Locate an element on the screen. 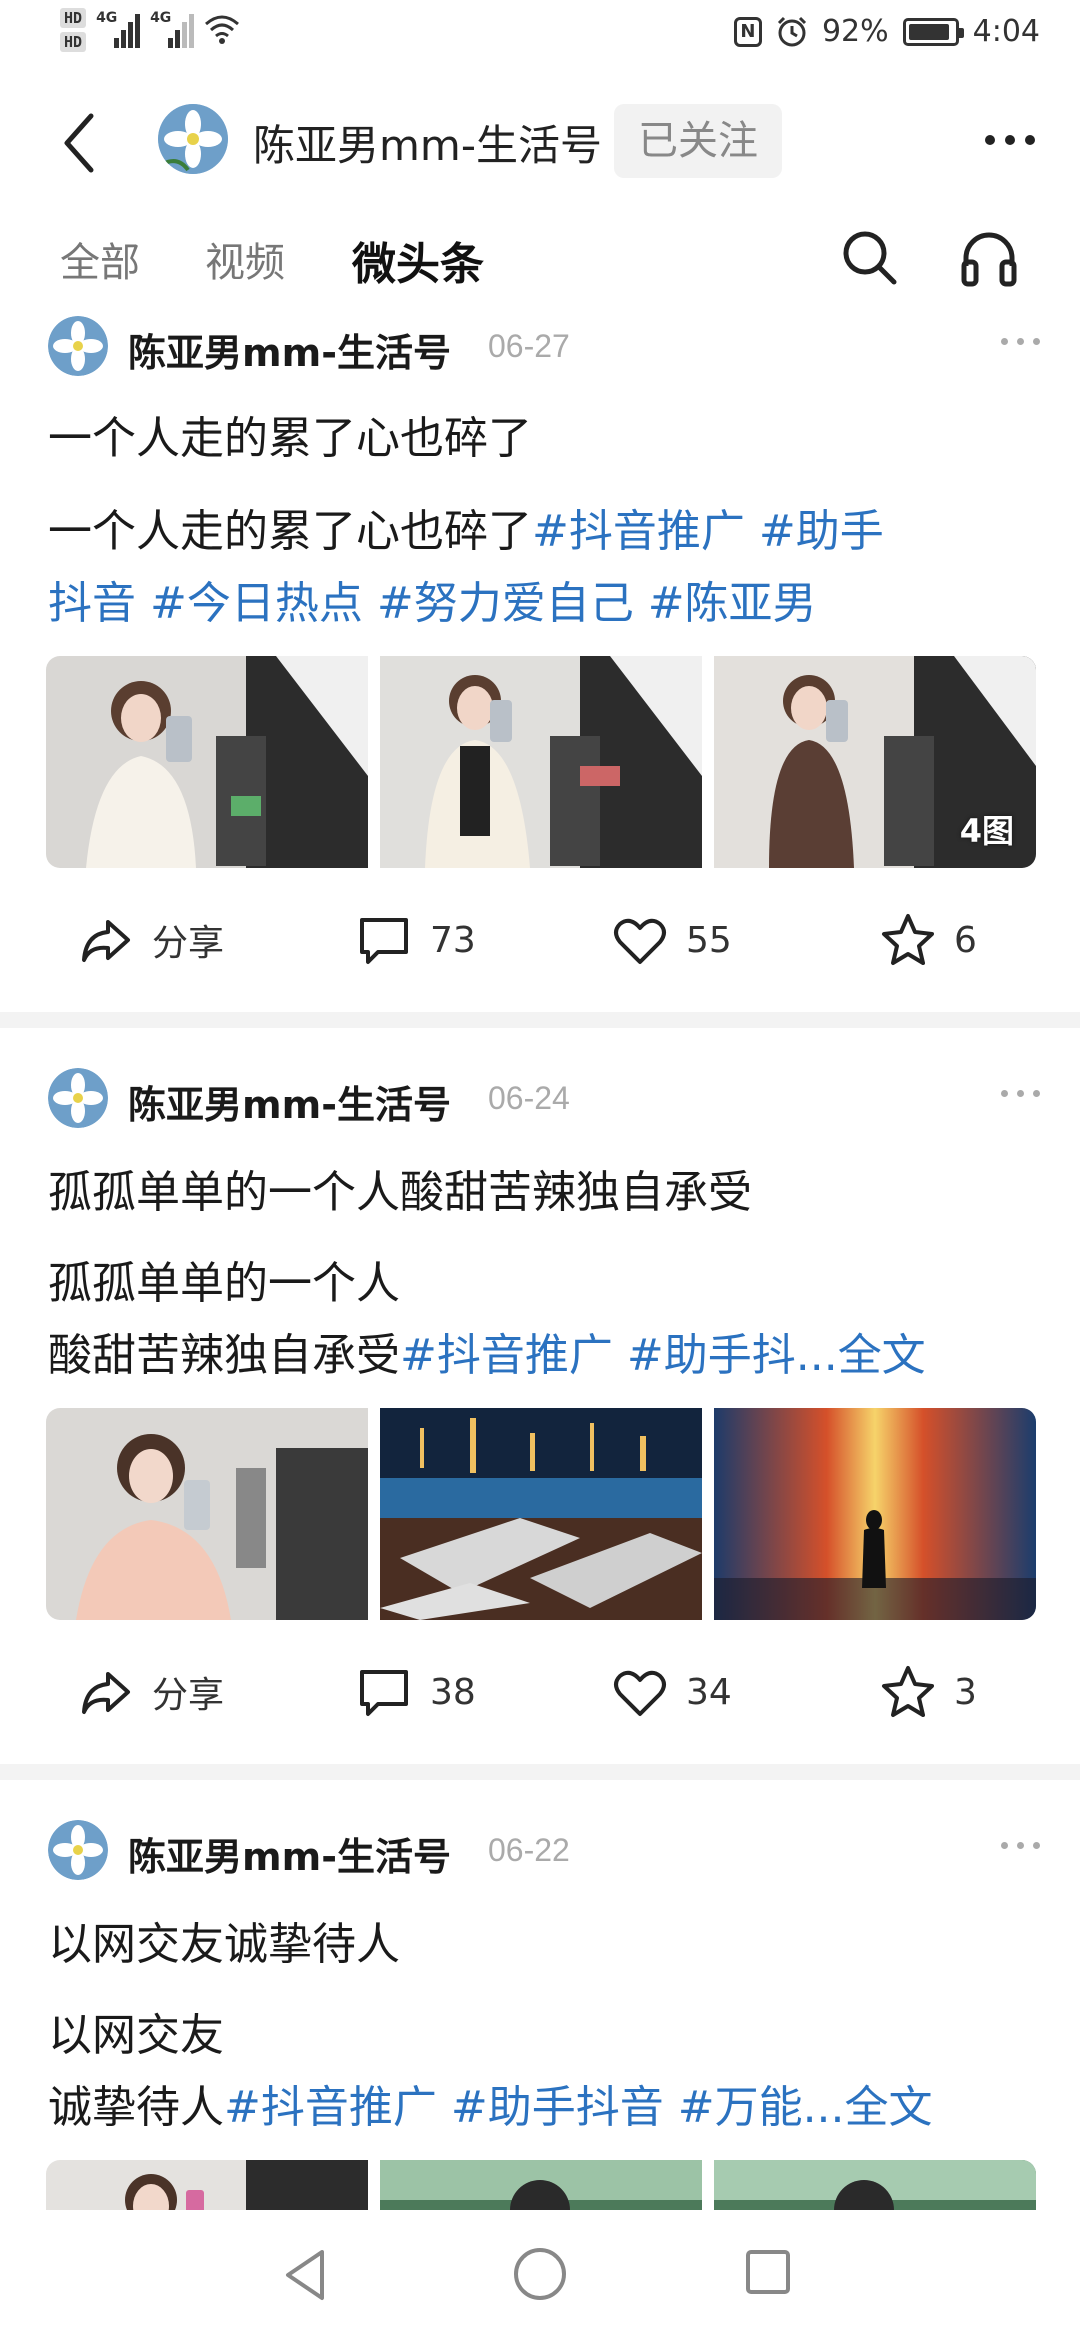 Image resolution: width=1080 pixels, height=2340 pixels. tab-video: 视频 is located at coordinates (245, 259).